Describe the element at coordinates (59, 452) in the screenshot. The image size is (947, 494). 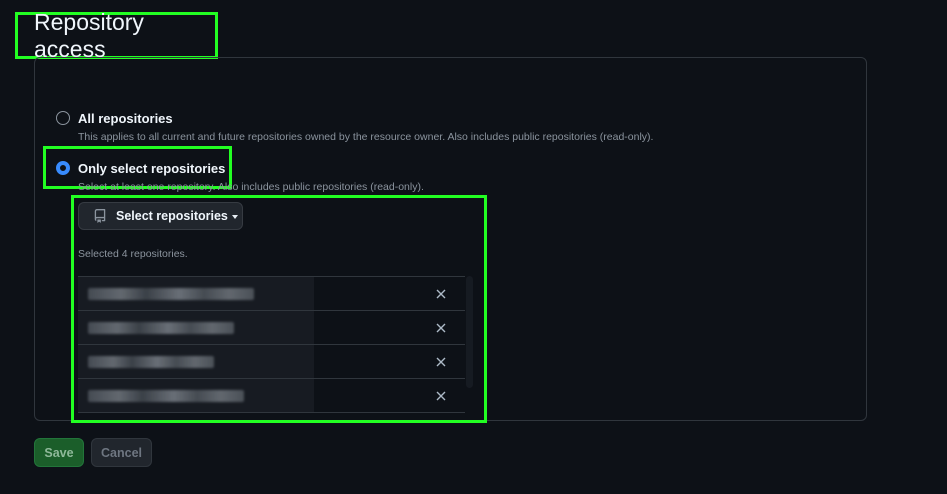
I see `save-button: Save` at that location.